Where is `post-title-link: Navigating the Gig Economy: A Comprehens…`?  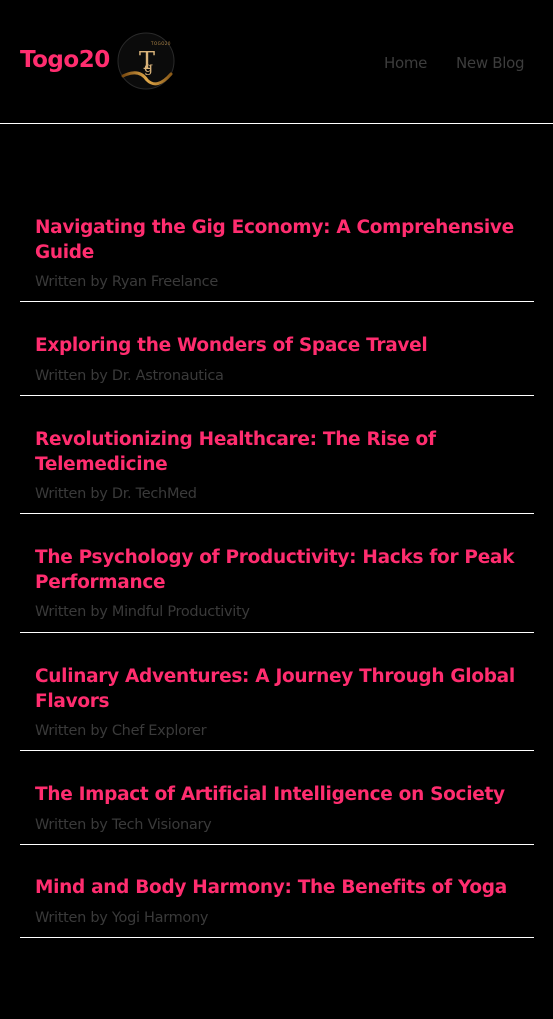
post-title-link: Navigating the Gig Economy: A Comprehens… is located at coordinates (280, 240).